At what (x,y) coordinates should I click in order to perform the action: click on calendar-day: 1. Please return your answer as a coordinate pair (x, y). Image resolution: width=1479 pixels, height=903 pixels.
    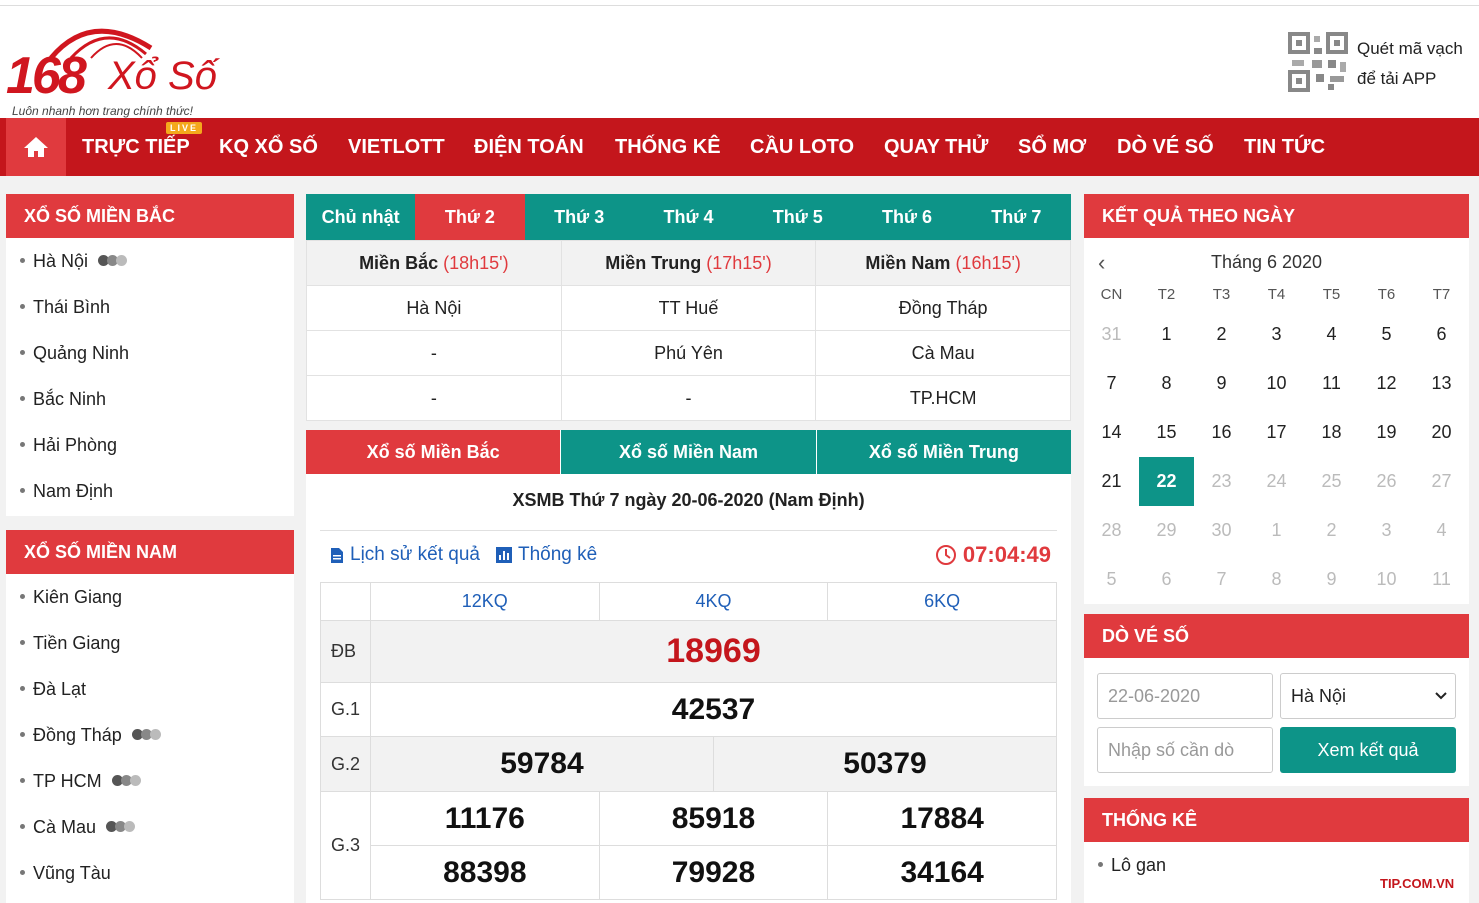
    Looking at the image, I should click on (1166, 334).